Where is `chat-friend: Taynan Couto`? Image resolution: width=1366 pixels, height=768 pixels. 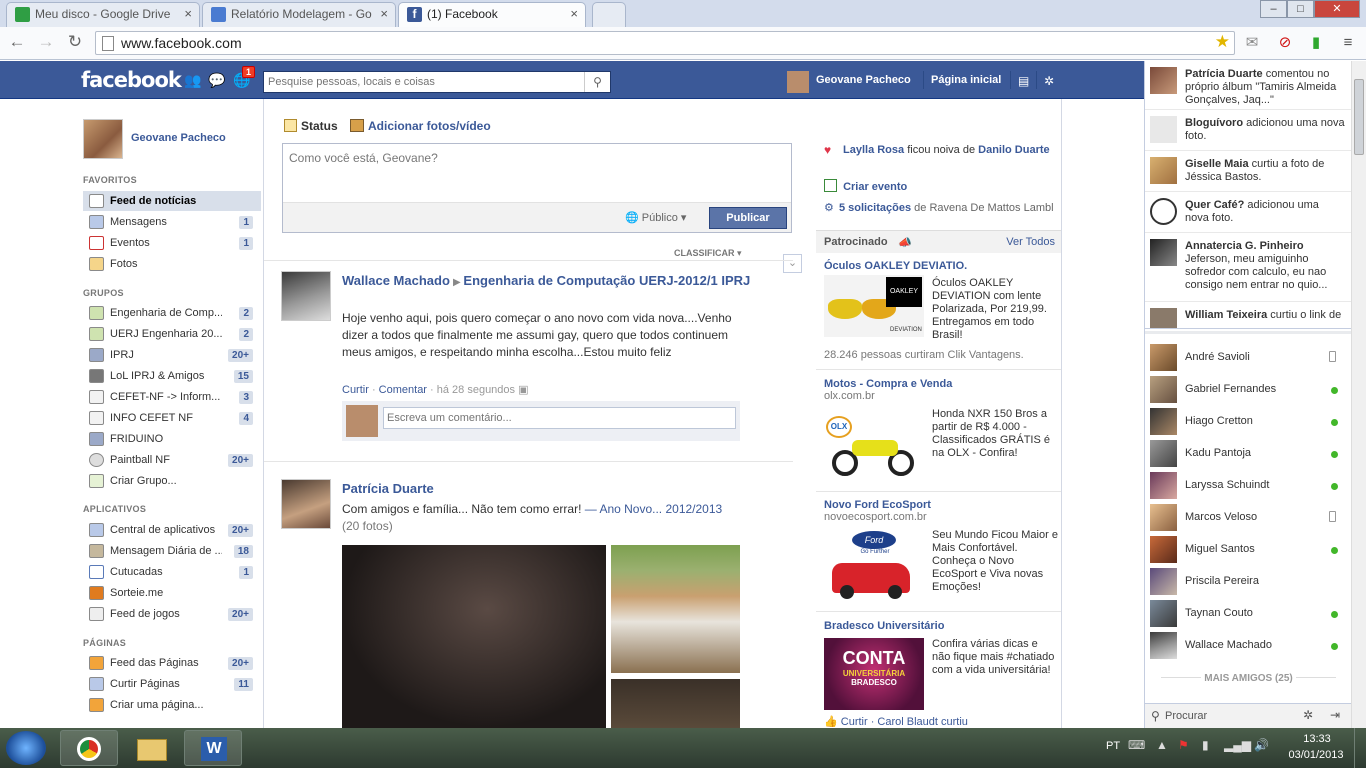
chat-friend: Taynan Couto is located at coordinates (1248, 614).